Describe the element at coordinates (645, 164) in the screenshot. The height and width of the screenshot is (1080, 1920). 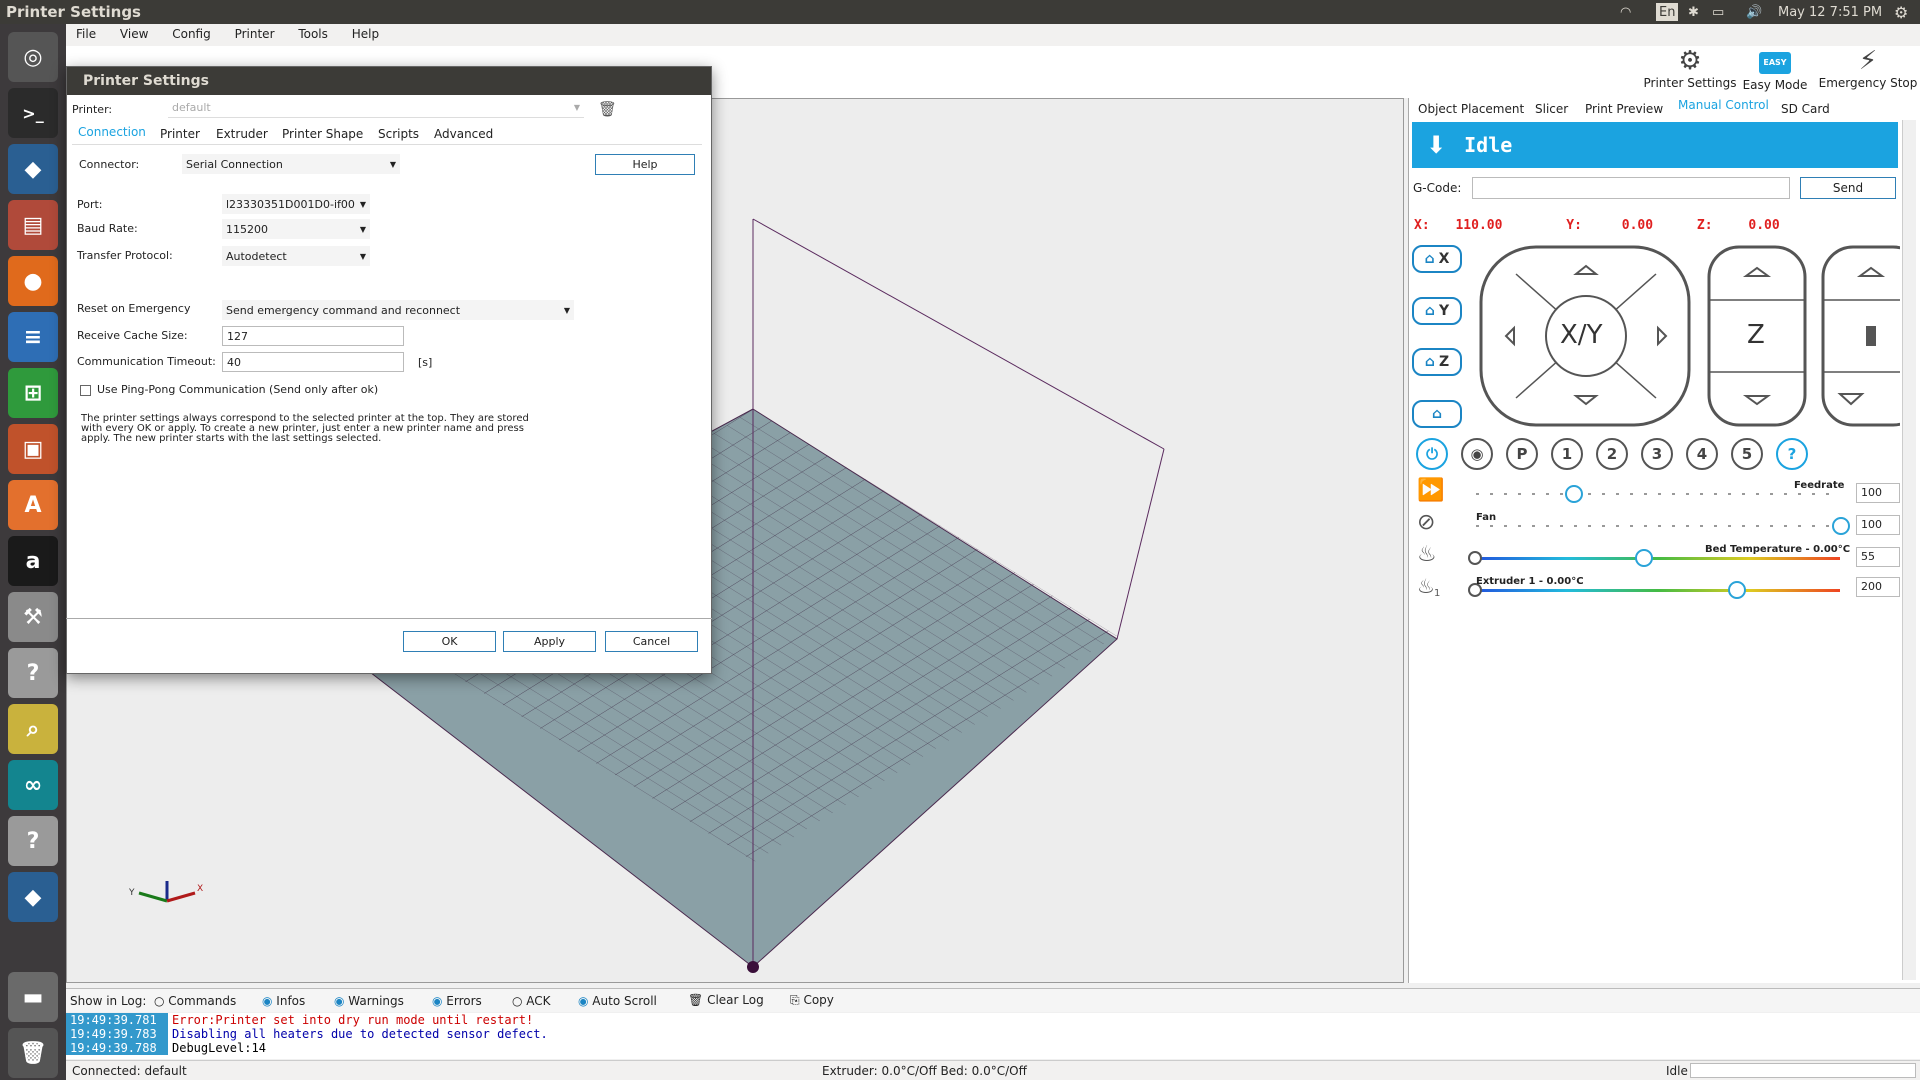
I see `help-button: Help` at that location.